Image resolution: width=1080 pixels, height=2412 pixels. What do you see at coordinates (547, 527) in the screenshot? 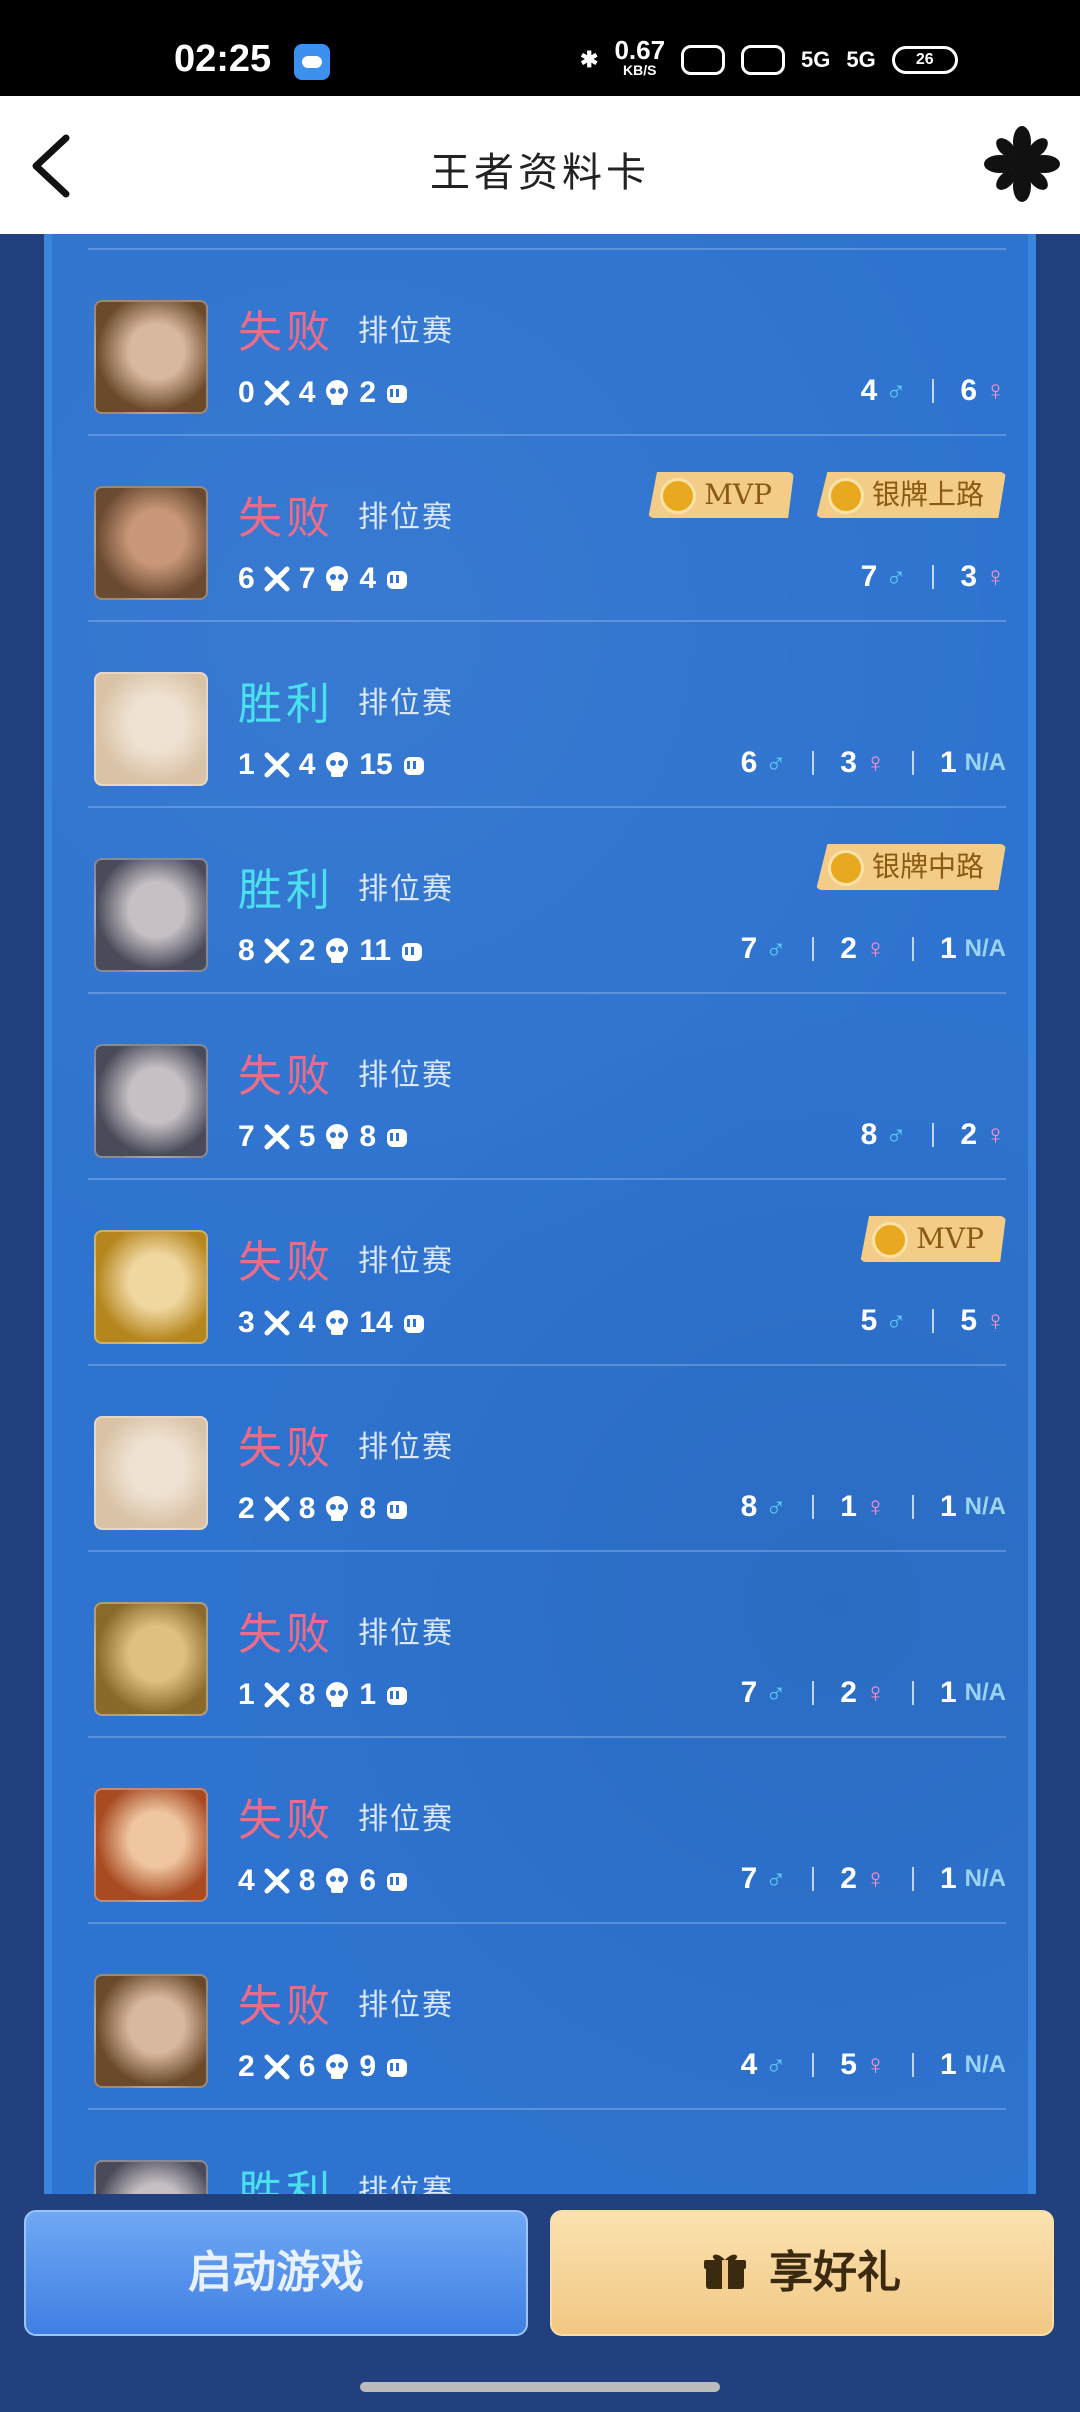
I see `match-row: 失败 排位赛 6 7 4 MVP 银牌上路 7 ♂ 3 ♀` at bounding box center [547, 527].